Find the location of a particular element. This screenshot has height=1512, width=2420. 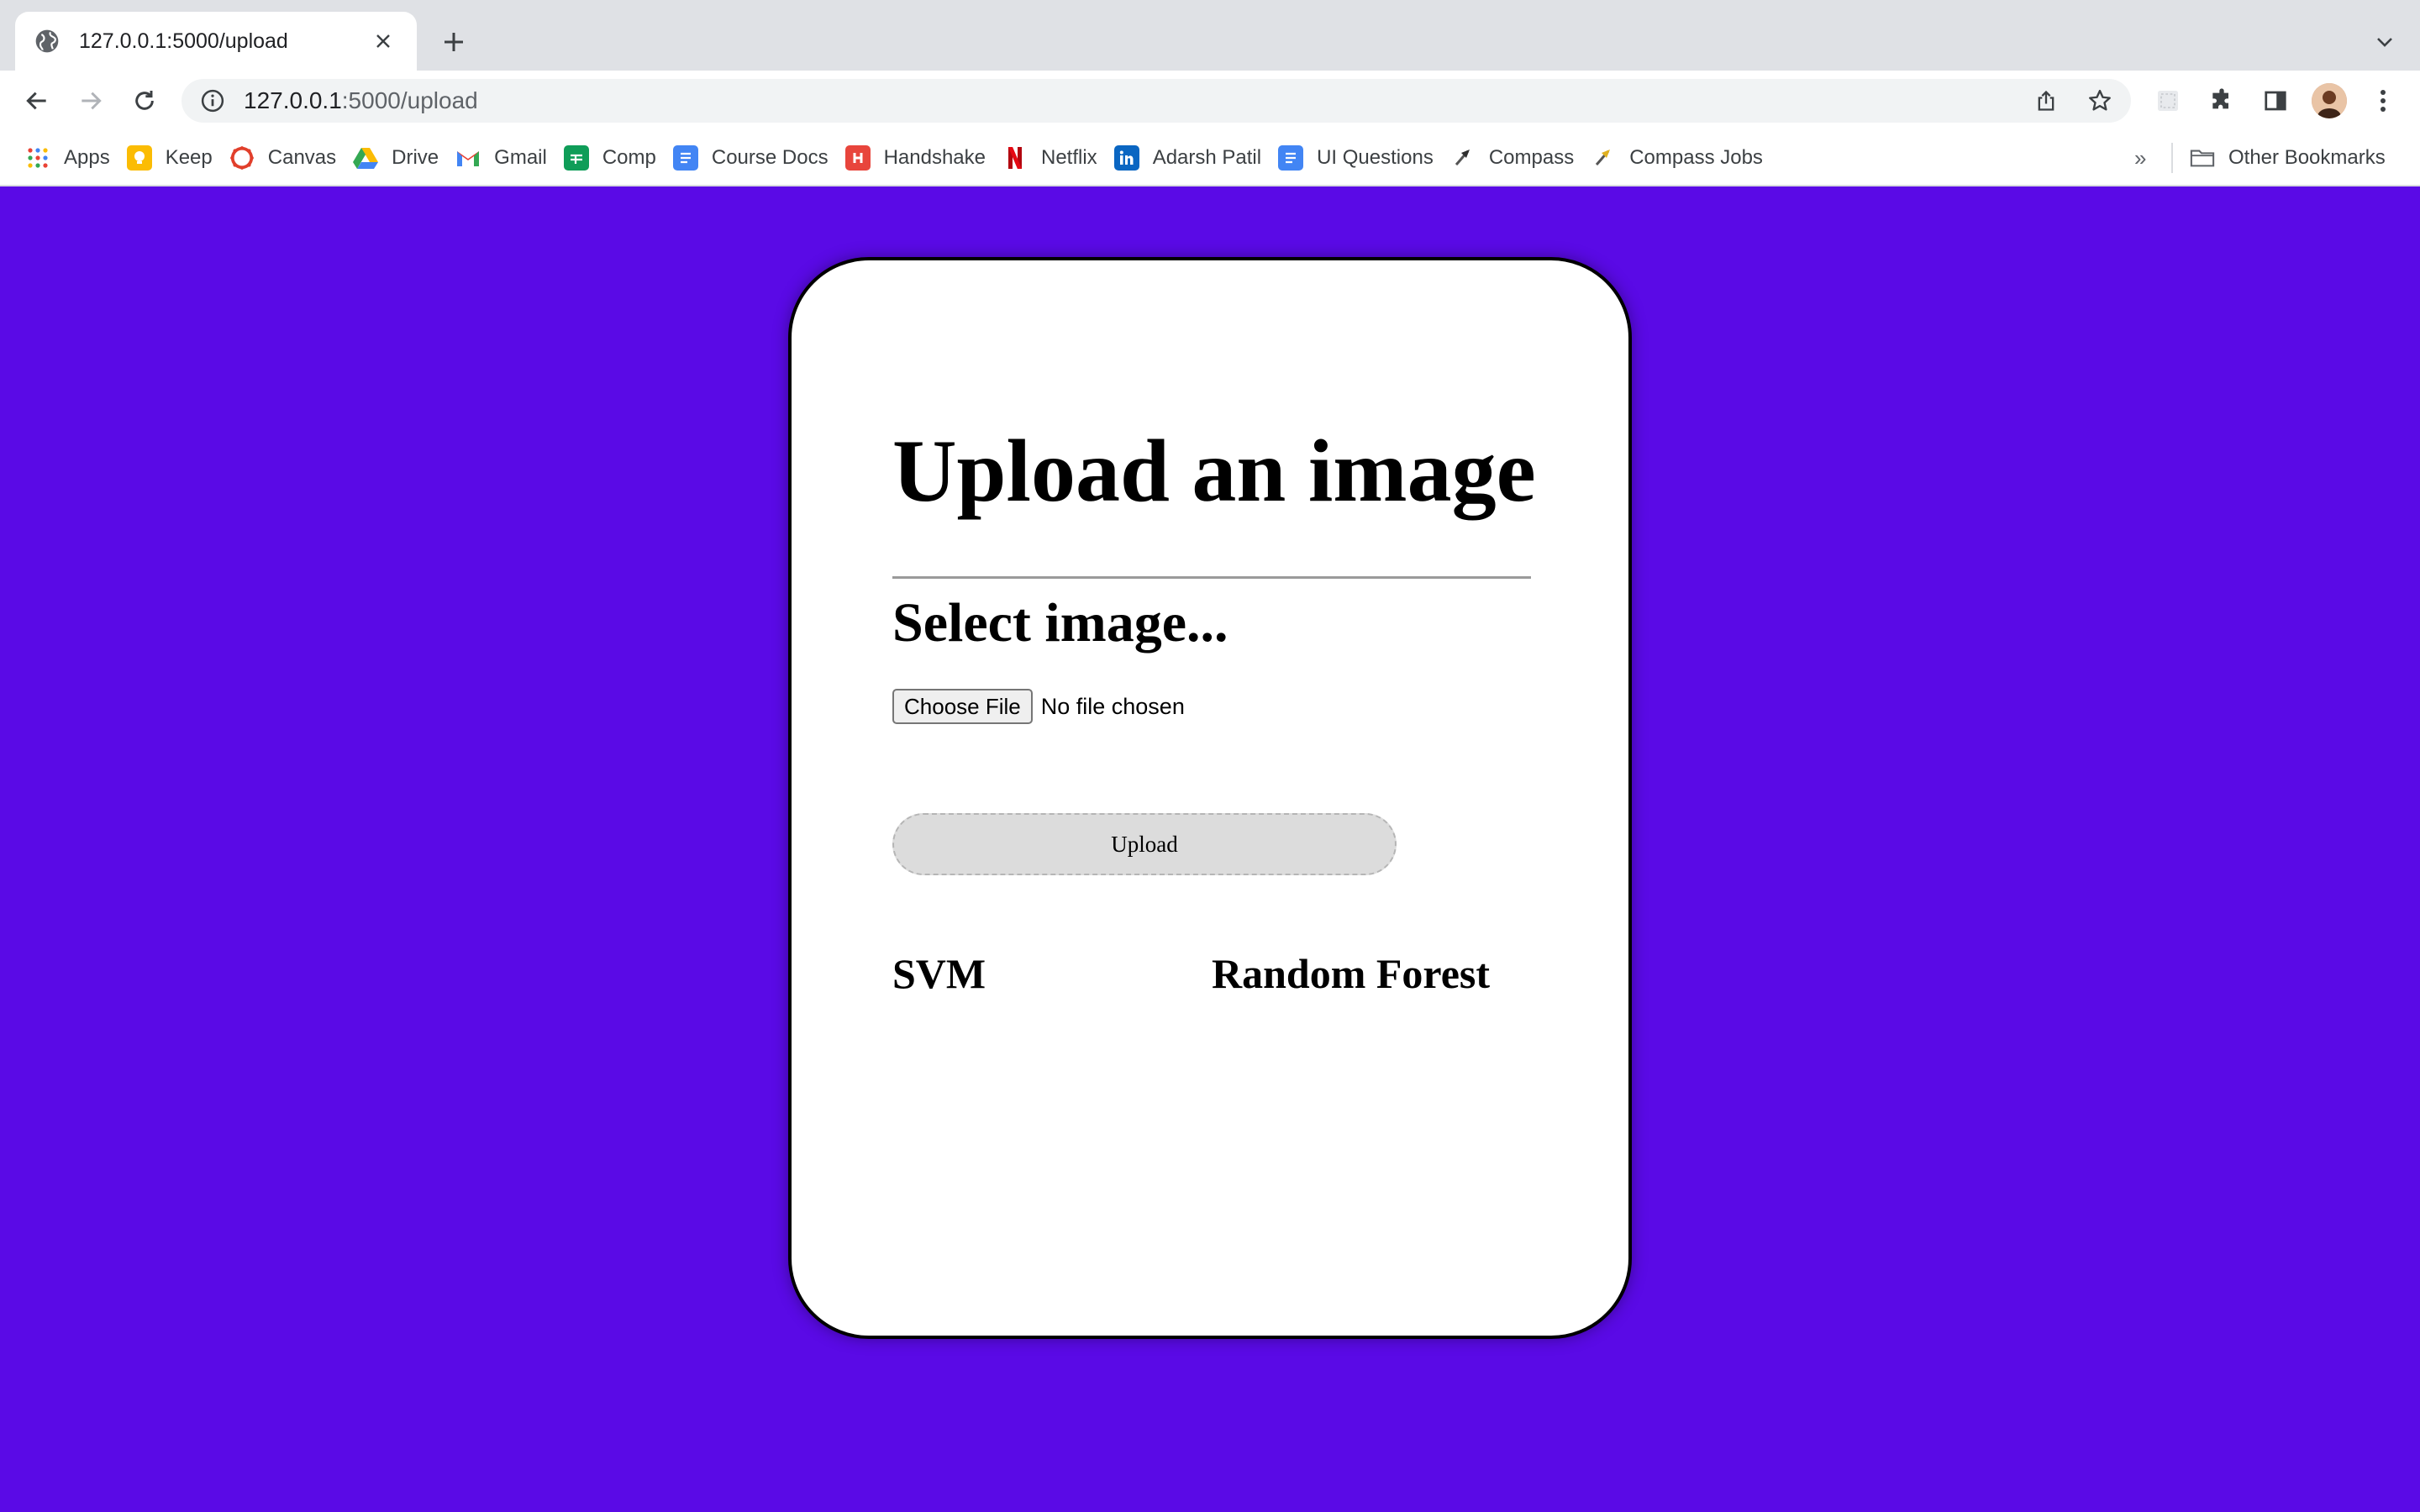

bookmark-label: Compass is located at coordinates (1531, 157).